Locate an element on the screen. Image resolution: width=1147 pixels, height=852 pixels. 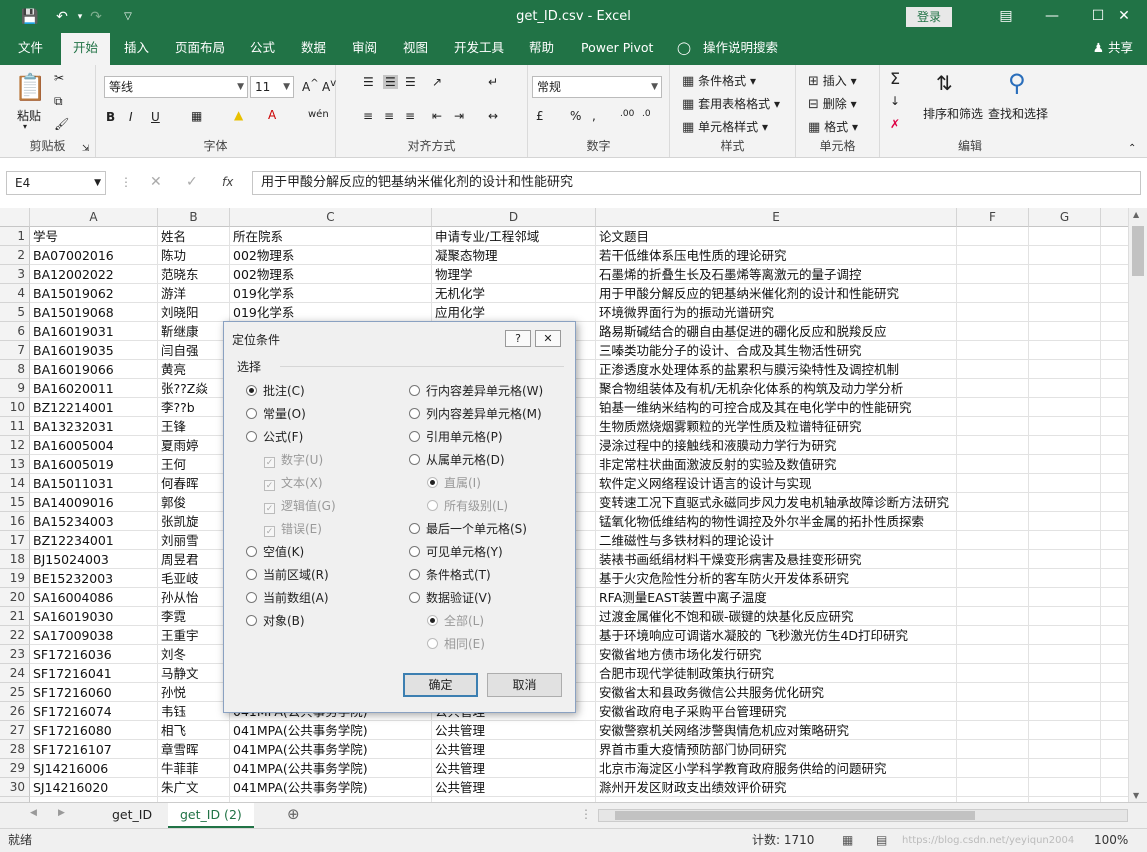
table-cell: BA15019062 is located at coordinates (72, 293).